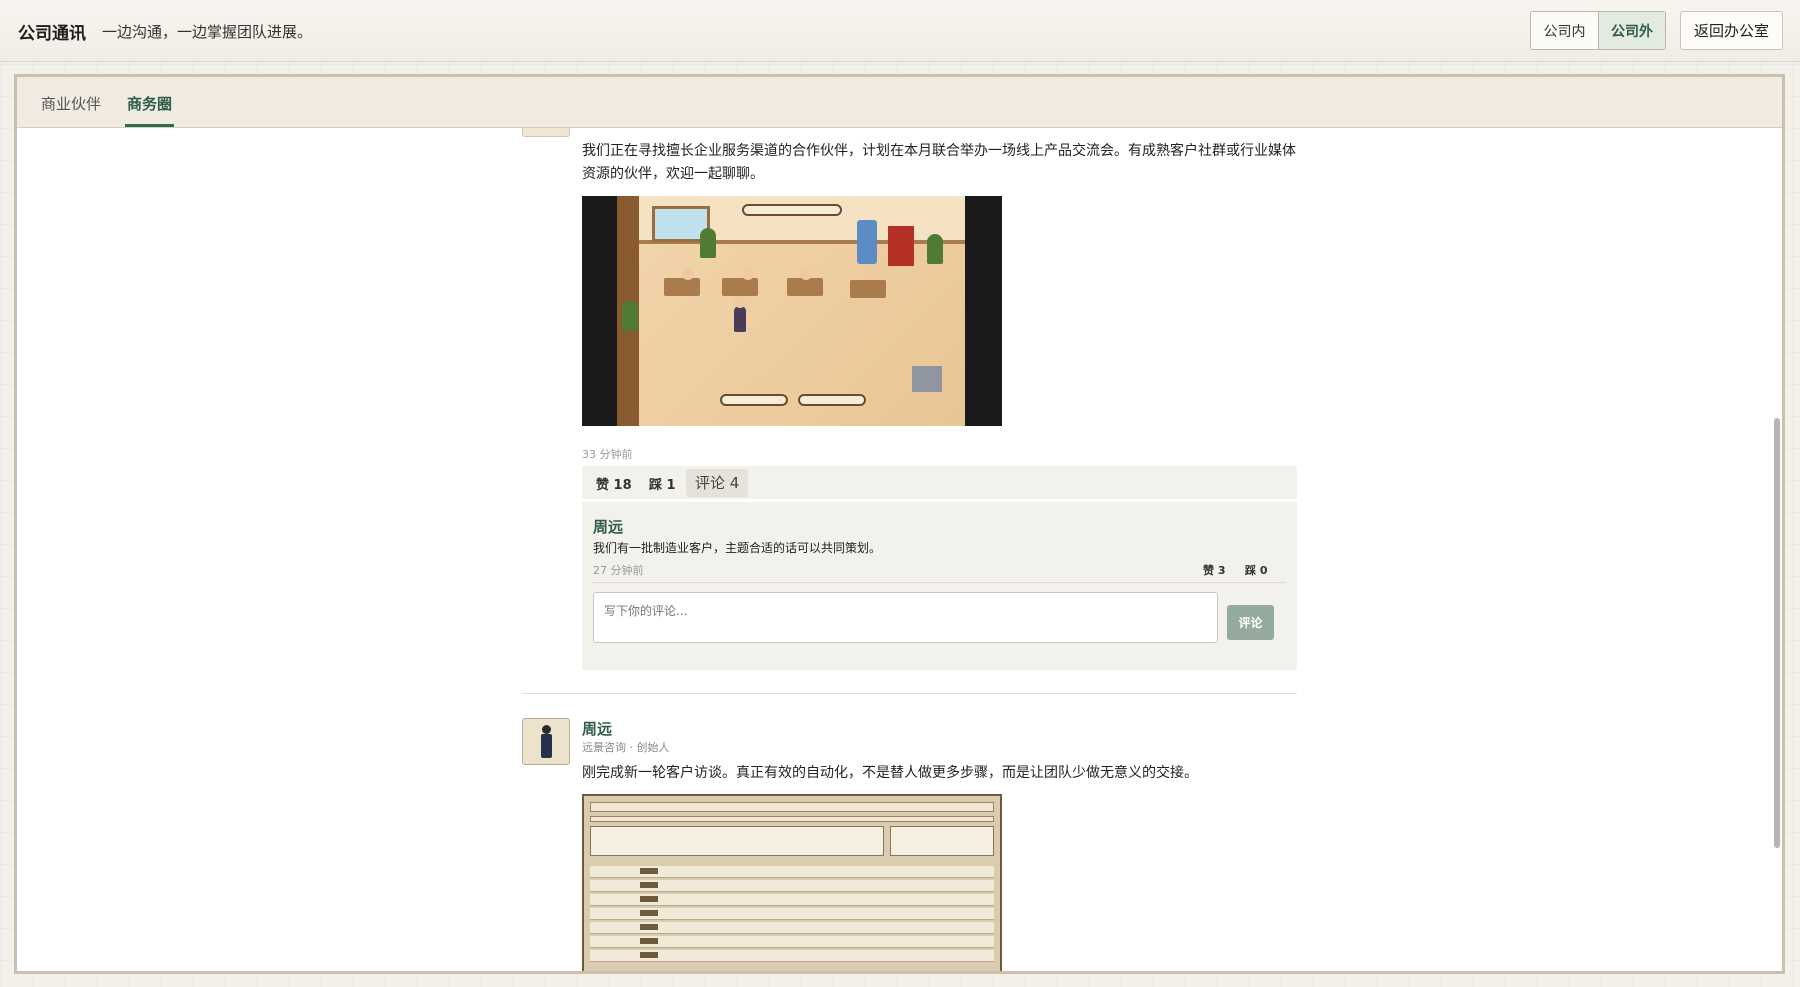 This screenshot has height=987, width=1800. I want to click on post-author-role: 远景咨询 · 创始人, so click(626, 747).